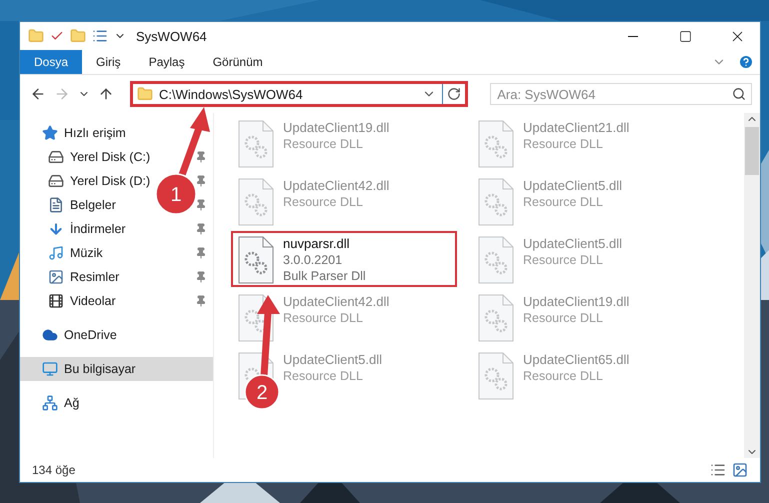 This screenshot has height=503, width=769. I want to click on file-description: Bulk Parser Dll, so click(324, 276).